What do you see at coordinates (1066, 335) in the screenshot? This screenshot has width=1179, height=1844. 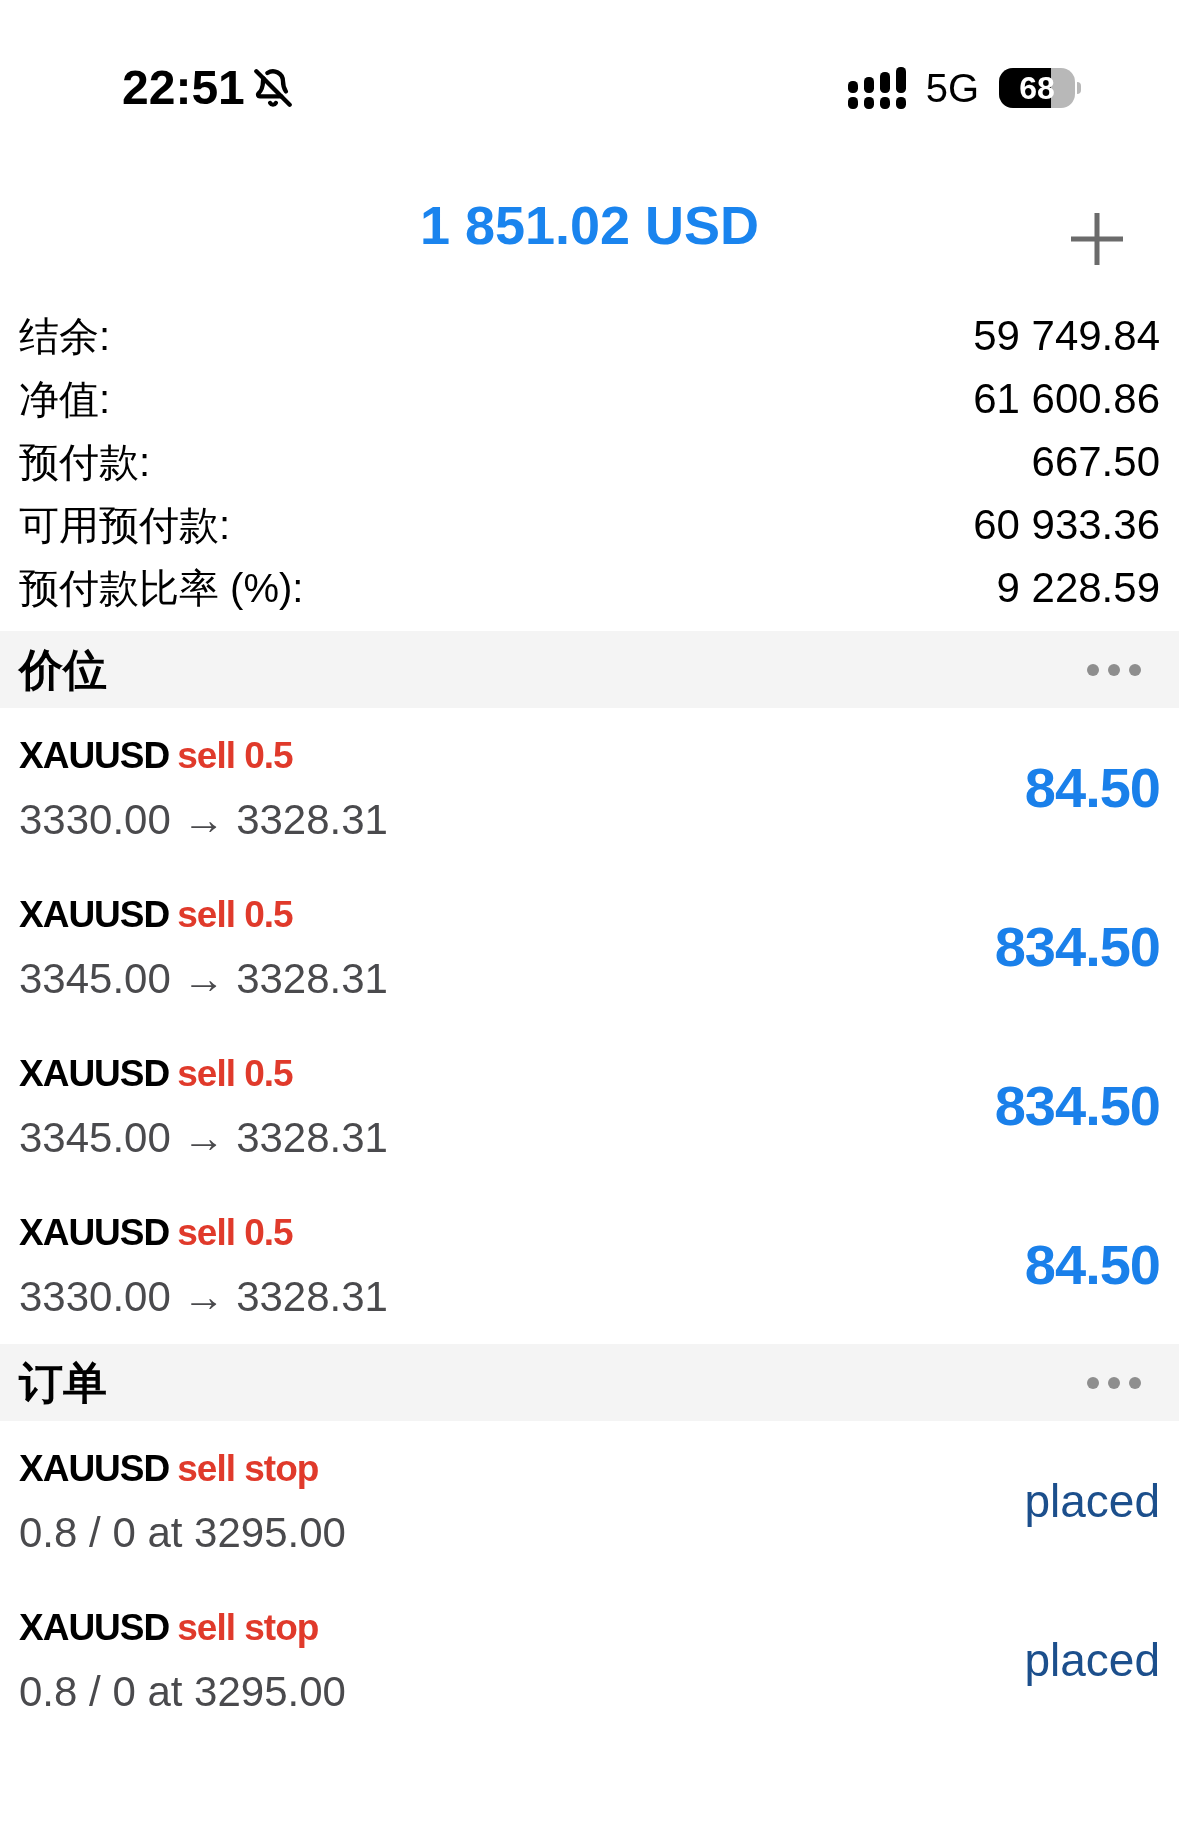 I see `account-value: 59 749.84` at bounding box center [1066, 335].